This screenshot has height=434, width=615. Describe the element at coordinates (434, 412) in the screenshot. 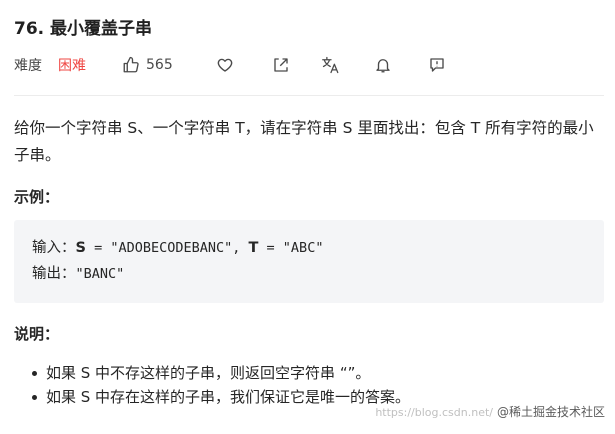

I see `watermark-url: https://blog.csdn.net/` at that location.